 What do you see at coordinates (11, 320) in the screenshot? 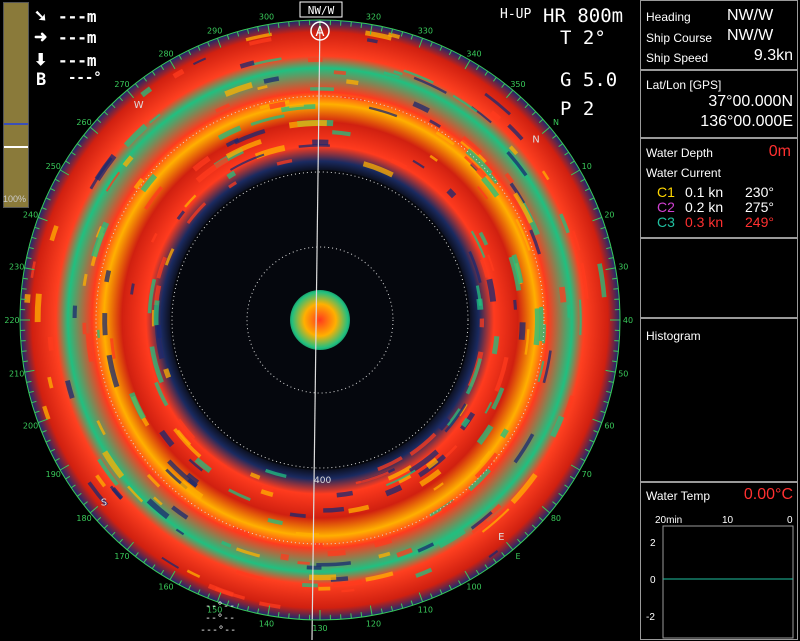
I see `compass-degree-label: 220` at bounding box center [11, 320].